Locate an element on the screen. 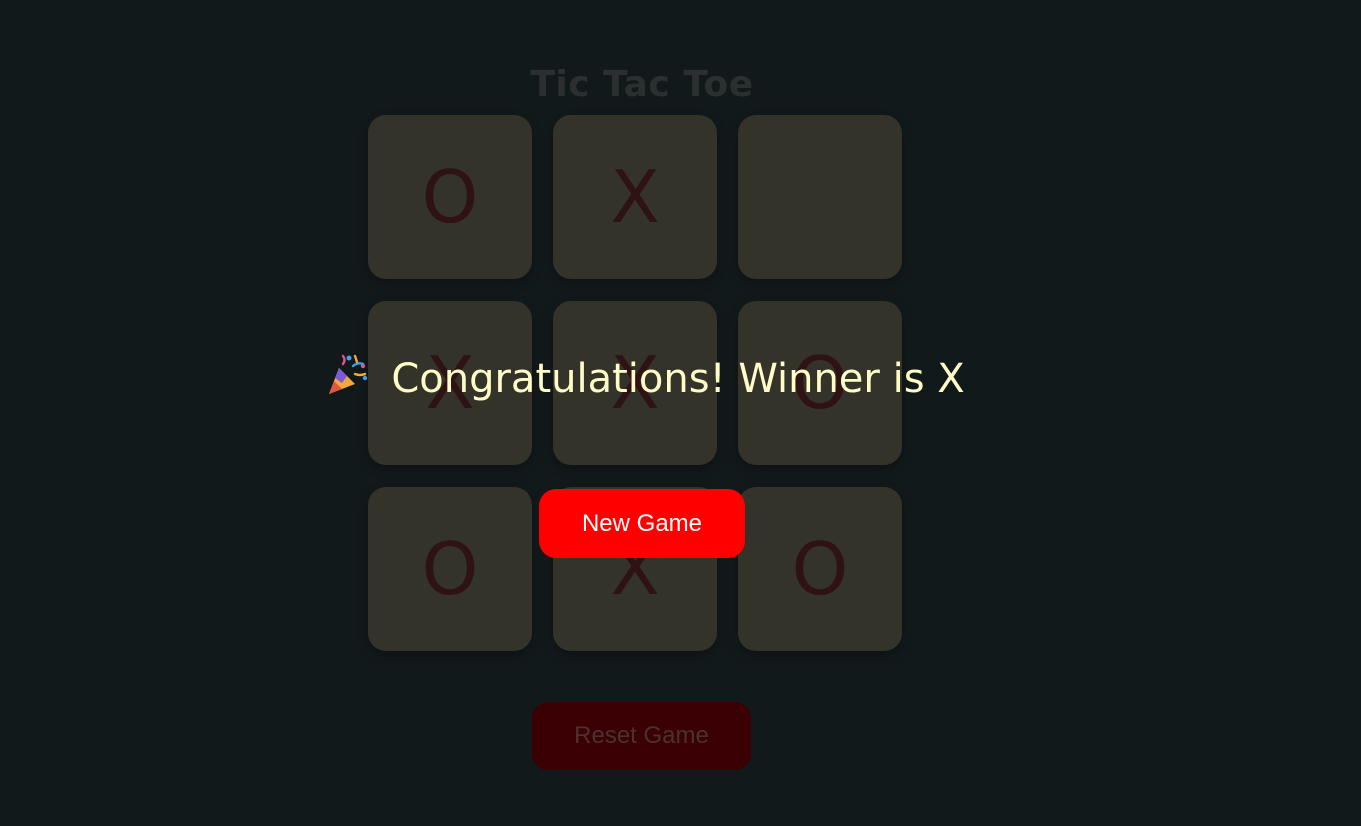 Image resolution: width=1361 pixels, height=826 pixels. winner-message-row: Congratulations! Winner is X is located at coordinates (645, 377).